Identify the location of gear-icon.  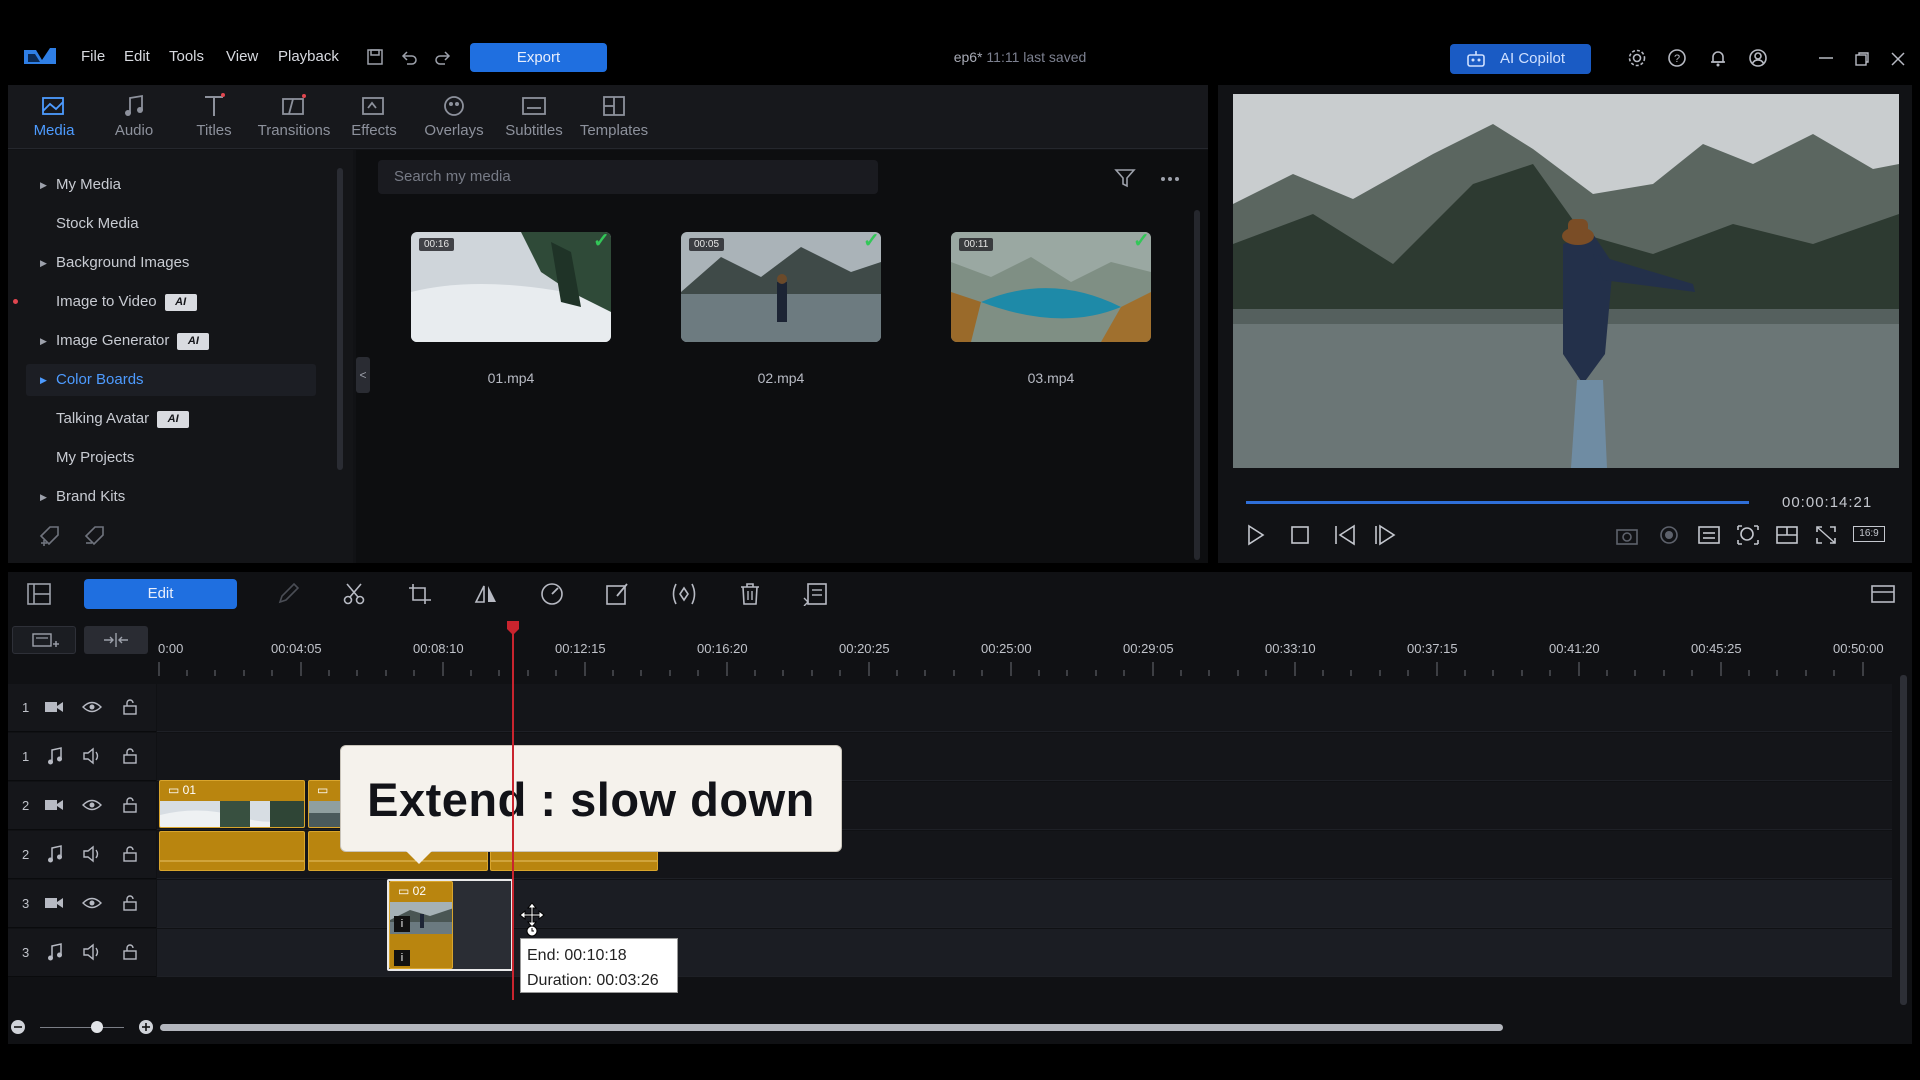
(1637, 58).